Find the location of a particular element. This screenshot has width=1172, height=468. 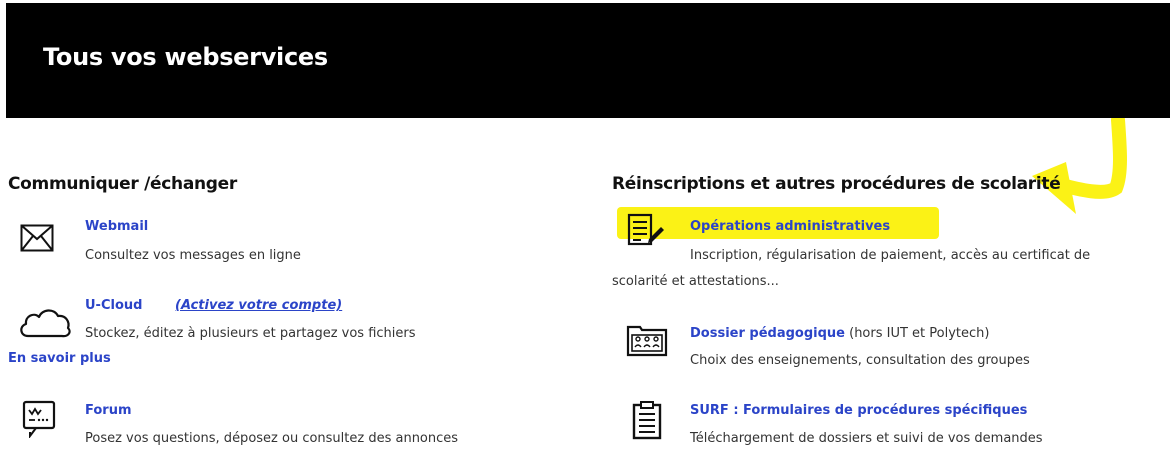

section-title-communiquer: Communiquer /échanger is located at coordinates (122, 184).